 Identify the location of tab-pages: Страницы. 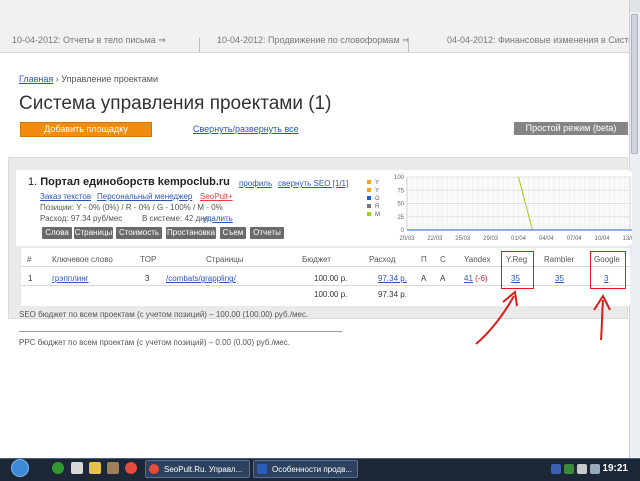
(93, 233).